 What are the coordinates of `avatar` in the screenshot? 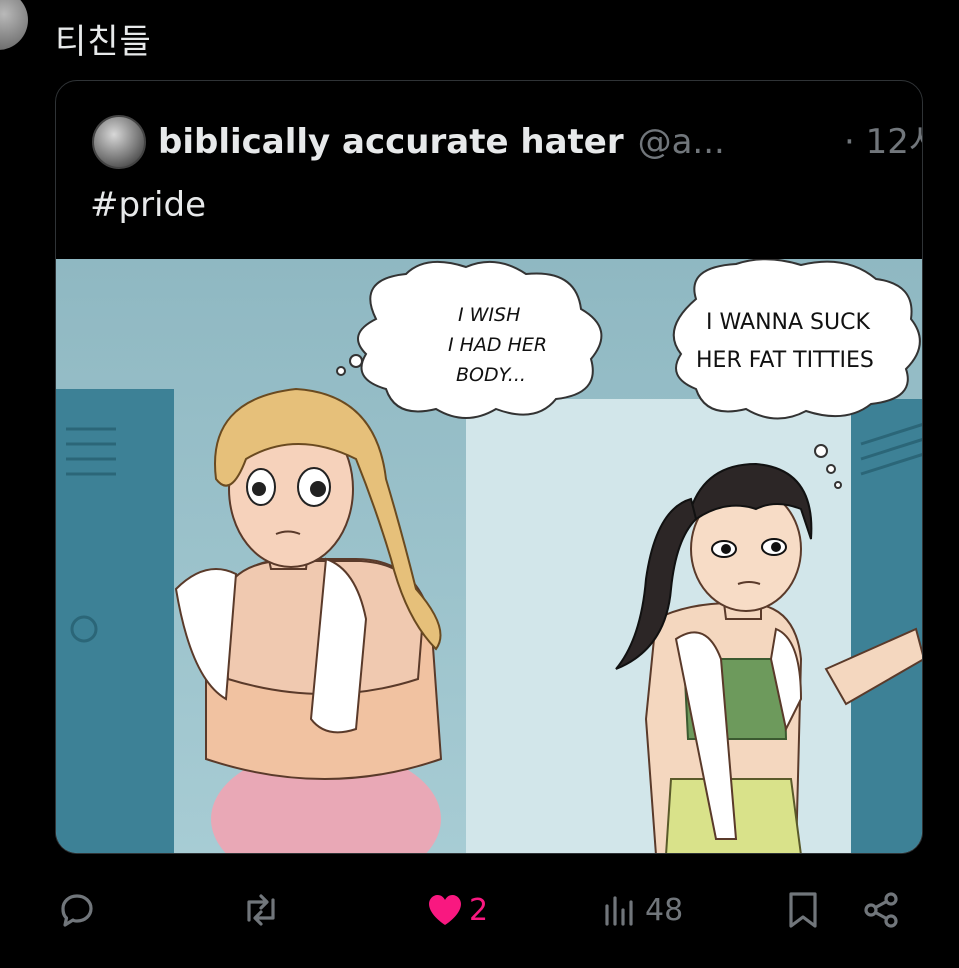 It's located at (14, 25).